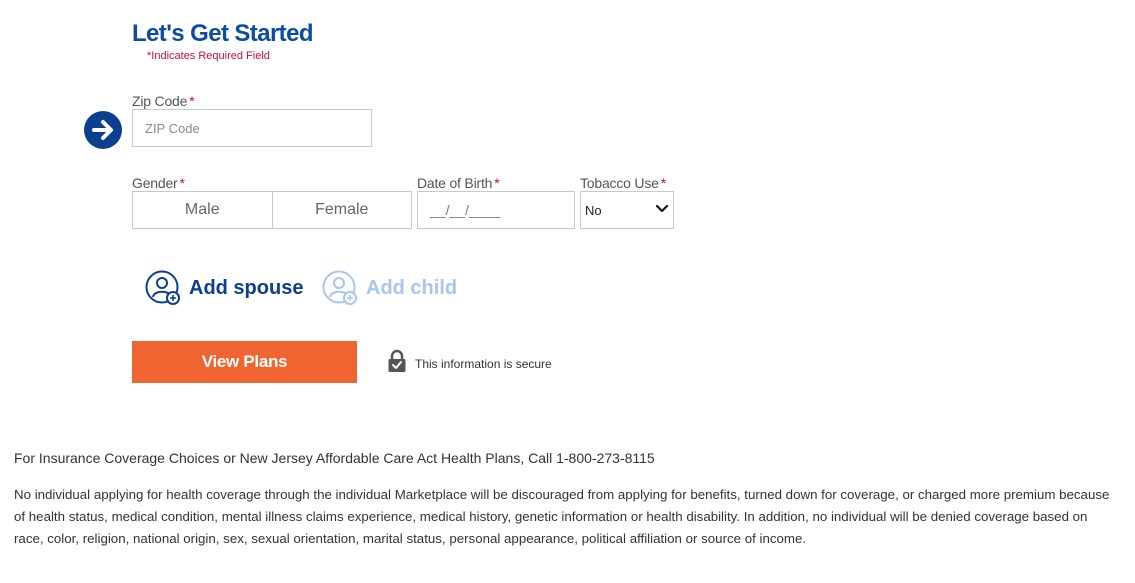  Describe the element at coordinates (244, 362) in the screenshot. I see `view-plans-button: View Plans` at that location.